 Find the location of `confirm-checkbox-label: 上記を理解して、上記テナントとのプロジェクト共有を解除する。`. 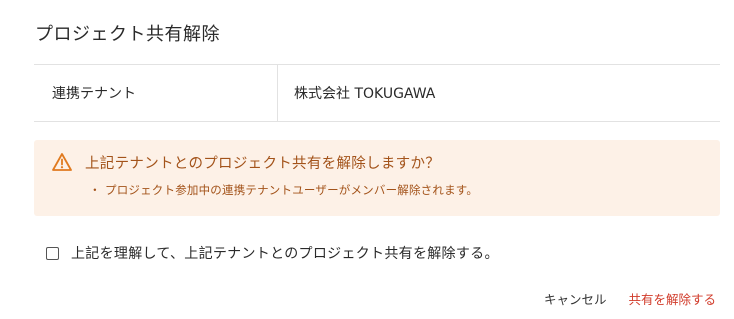

confirm-checkbox-label: 上記を理解して、上記テナントとのプロジェクト共有を解除する。 is located at coordinates (285, 253).